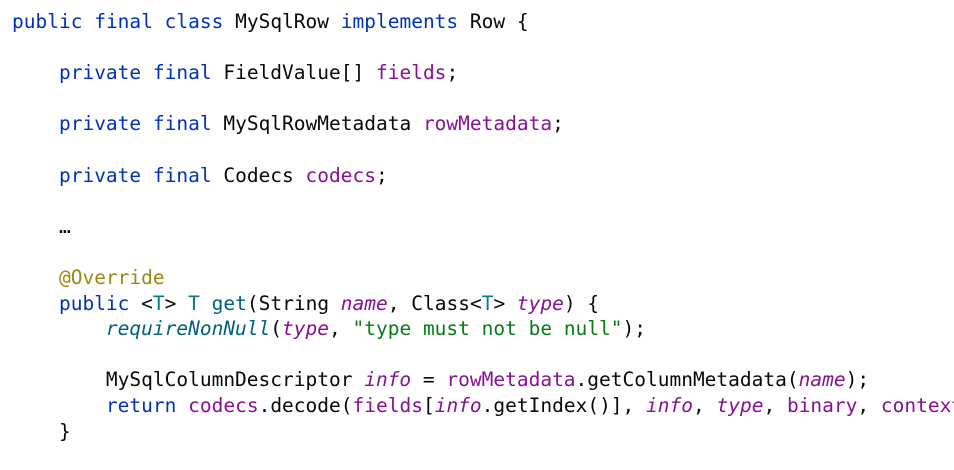  What do you see at coordinates (581, 303) in the screenshot?
I see `code-token: ) {` at bounding box center [581, 303].